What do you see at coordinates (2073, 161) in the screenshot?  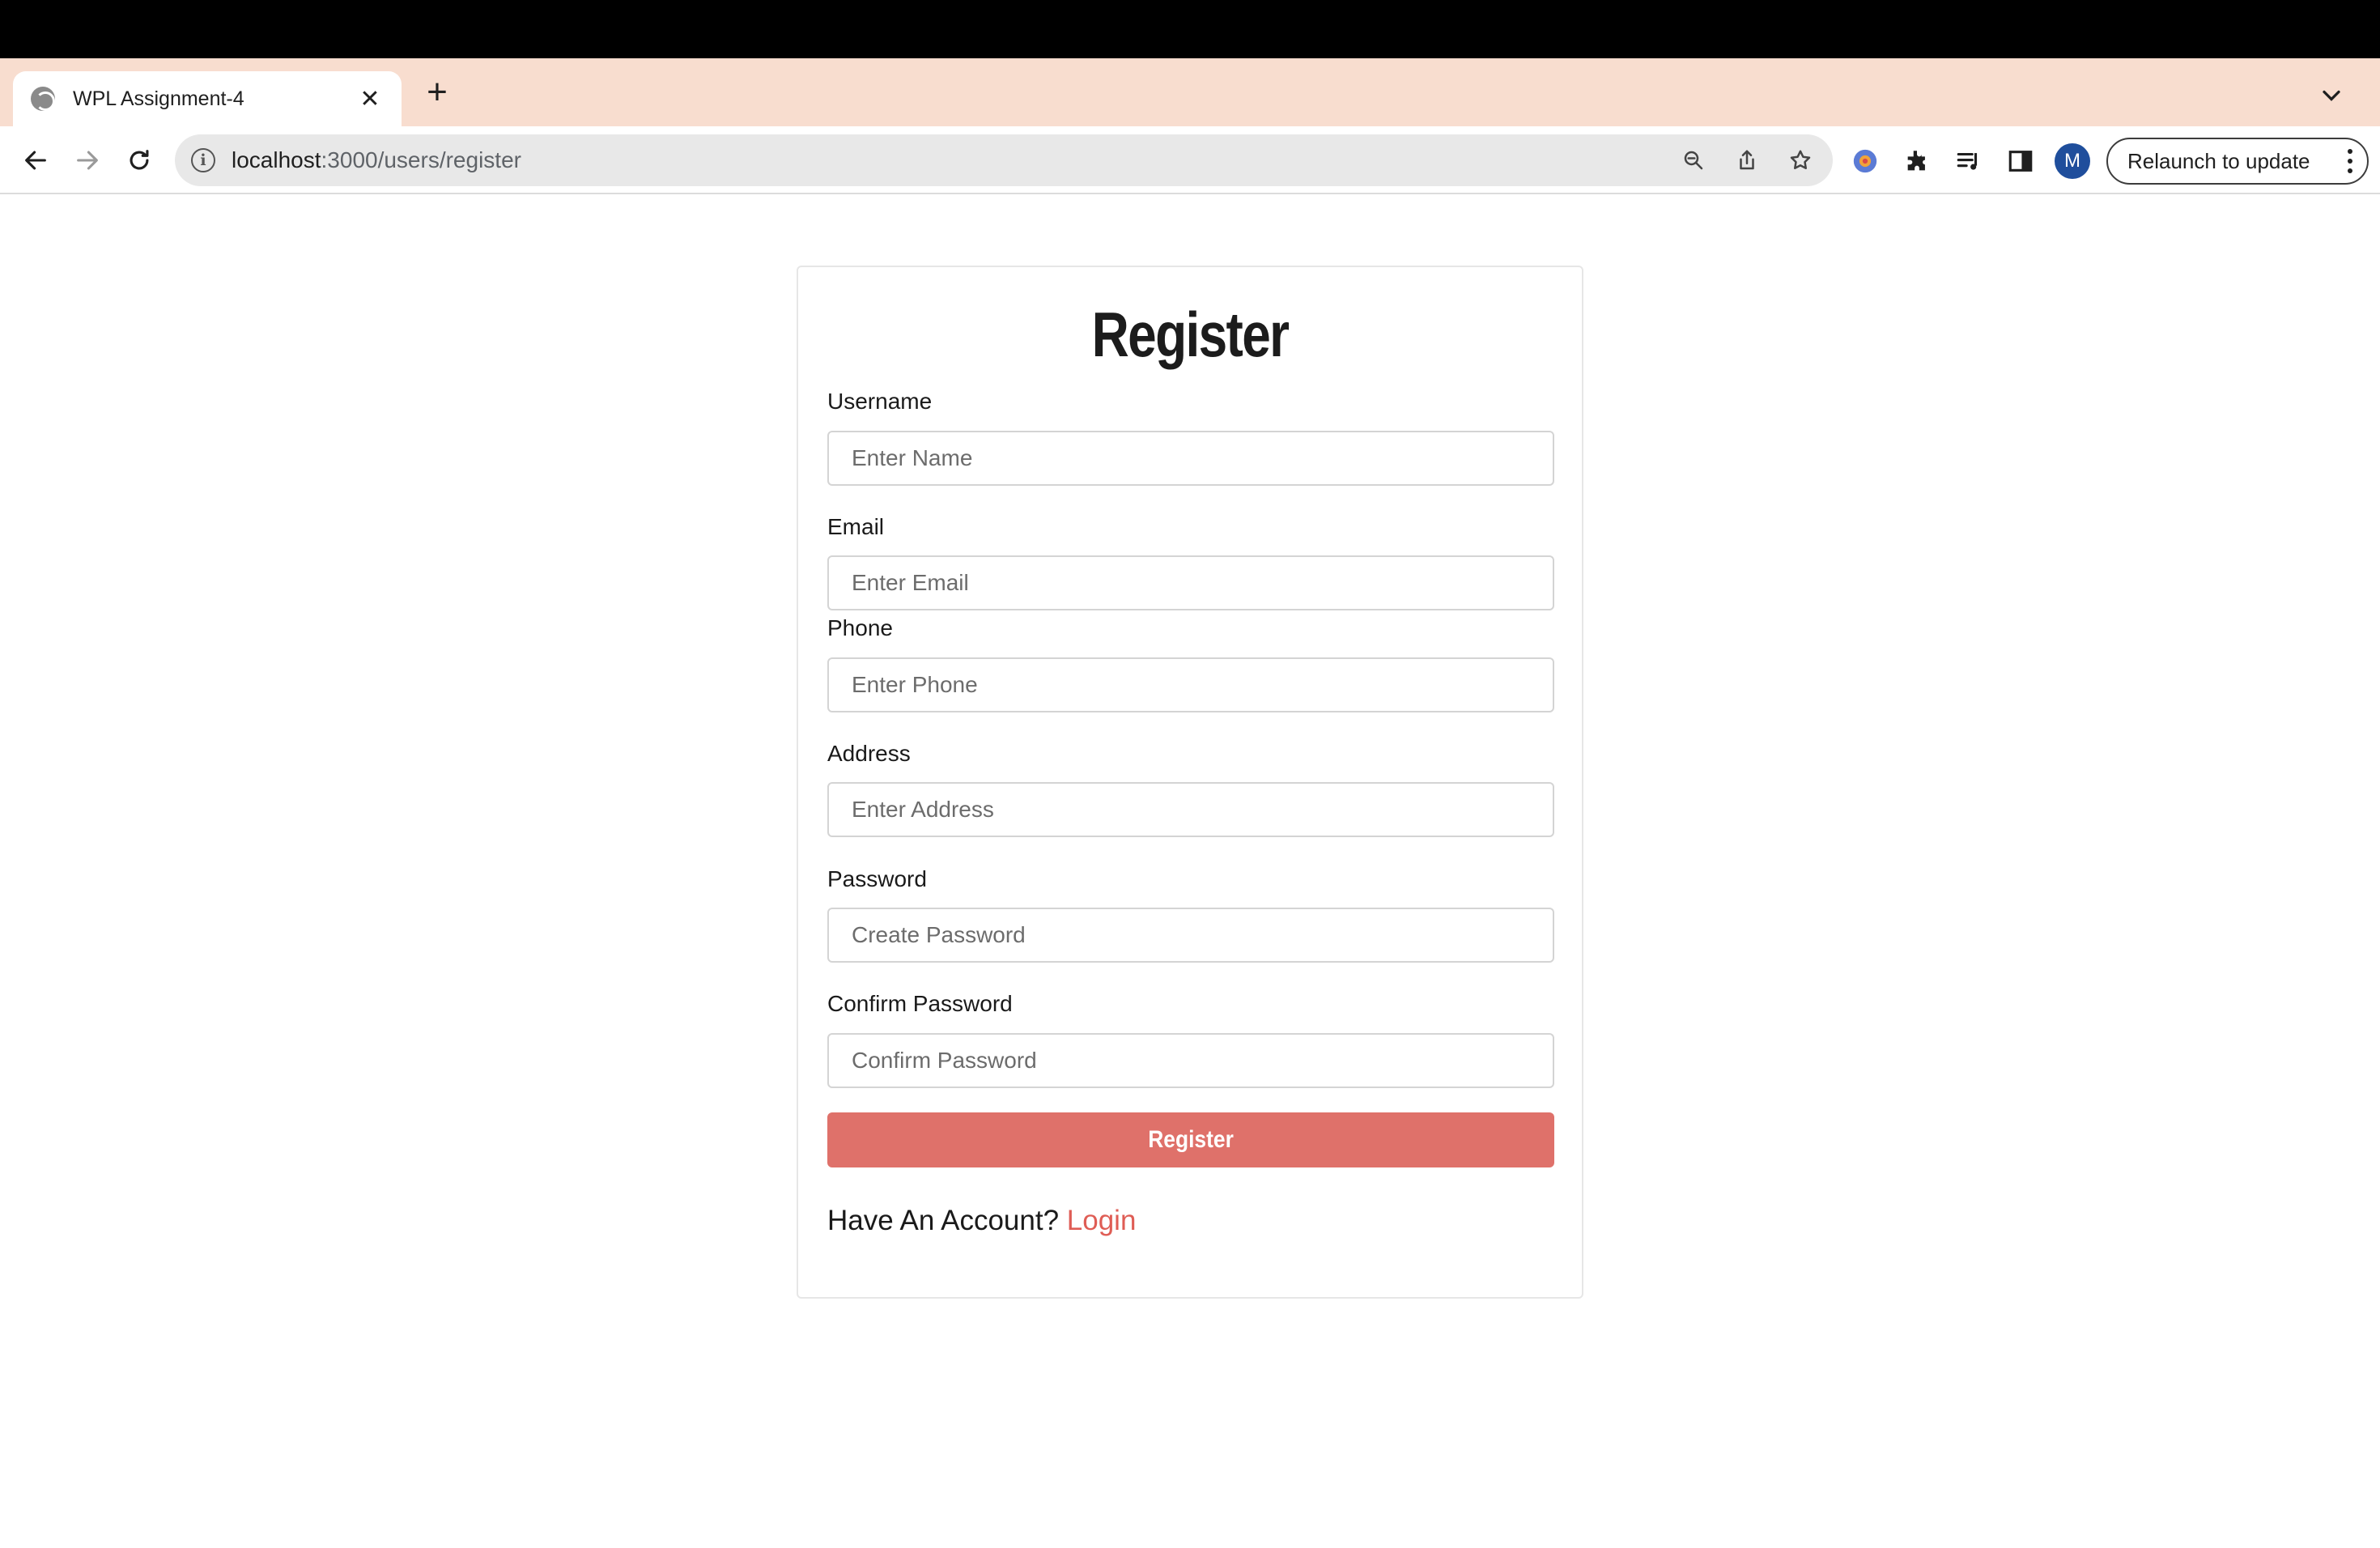 I see `profile-avatar: M` at bounding box center [2073, 161].